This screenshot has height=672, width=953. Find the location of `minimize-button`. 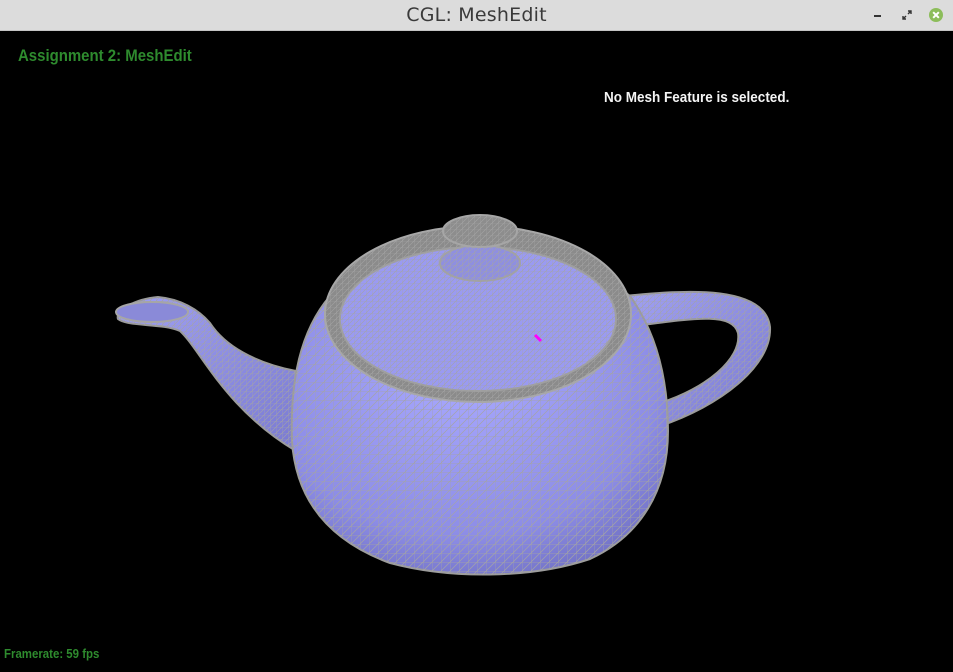

minimize-button is located at coordinates (877, 15).